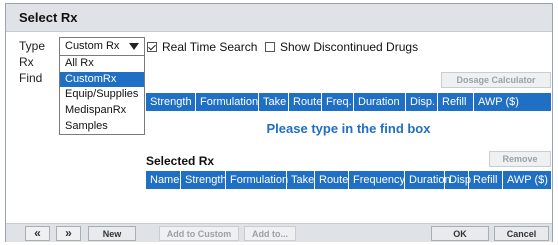 The image size is (558, 245). I want to click on type-option-equip-supplies: Equip/Supplies, so click(102, 95).